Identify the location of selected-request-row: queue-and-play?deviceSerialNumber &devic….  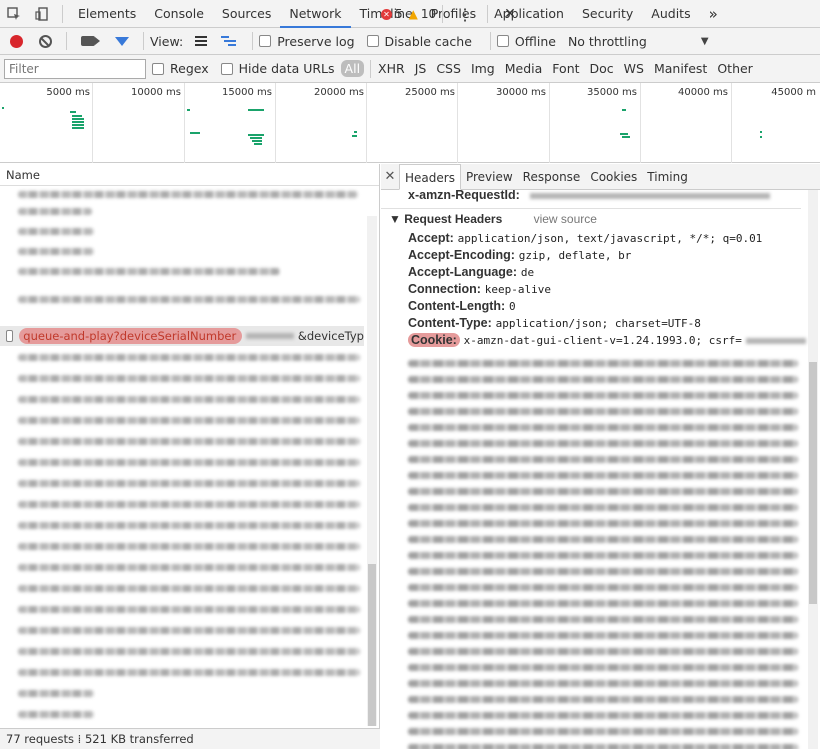
(182, 336).